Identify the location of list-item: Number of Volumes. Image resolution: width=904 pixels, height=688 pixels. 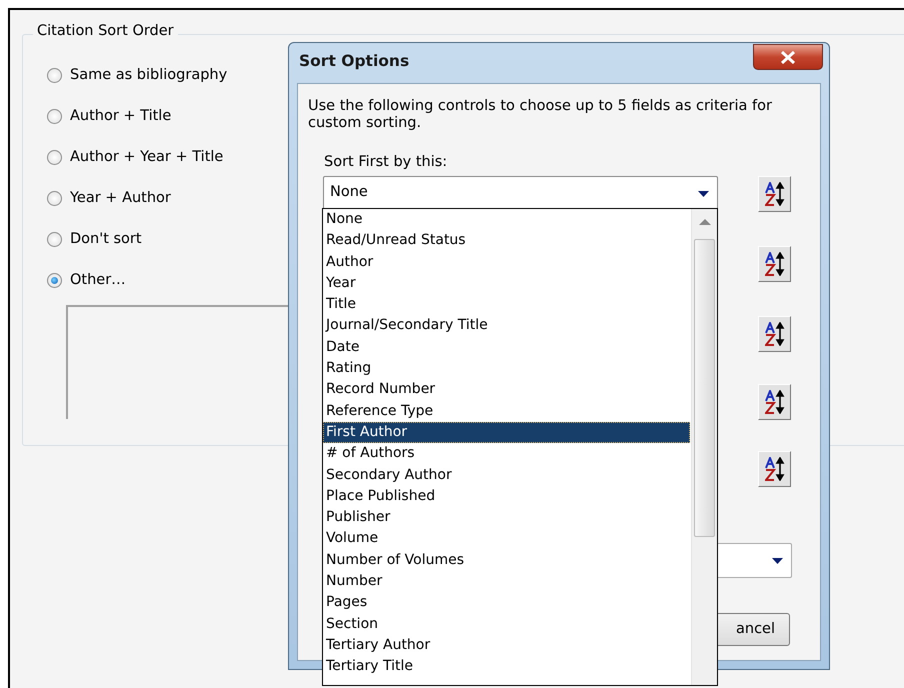
(506, 561).